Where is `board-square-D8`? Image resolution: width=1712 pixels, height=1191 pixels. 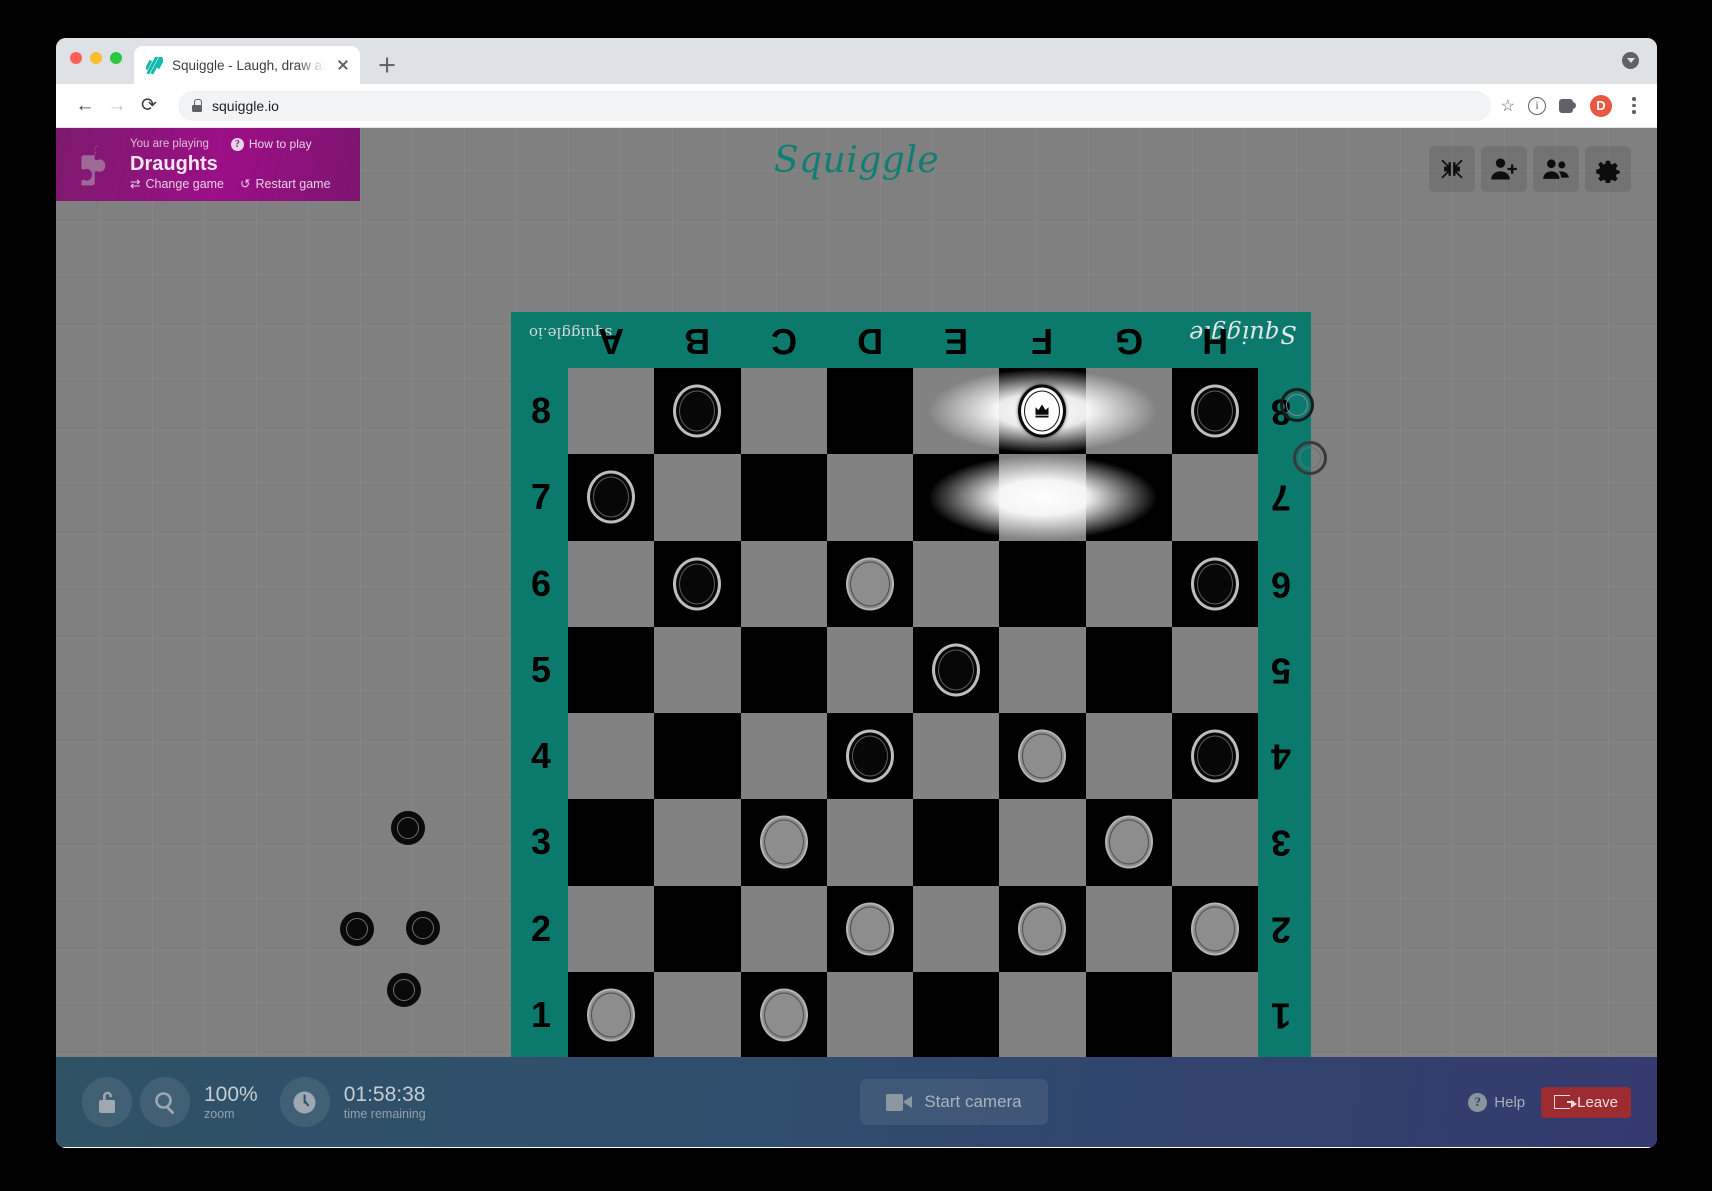 board-square-D8 is located at coordinates (869, 411).